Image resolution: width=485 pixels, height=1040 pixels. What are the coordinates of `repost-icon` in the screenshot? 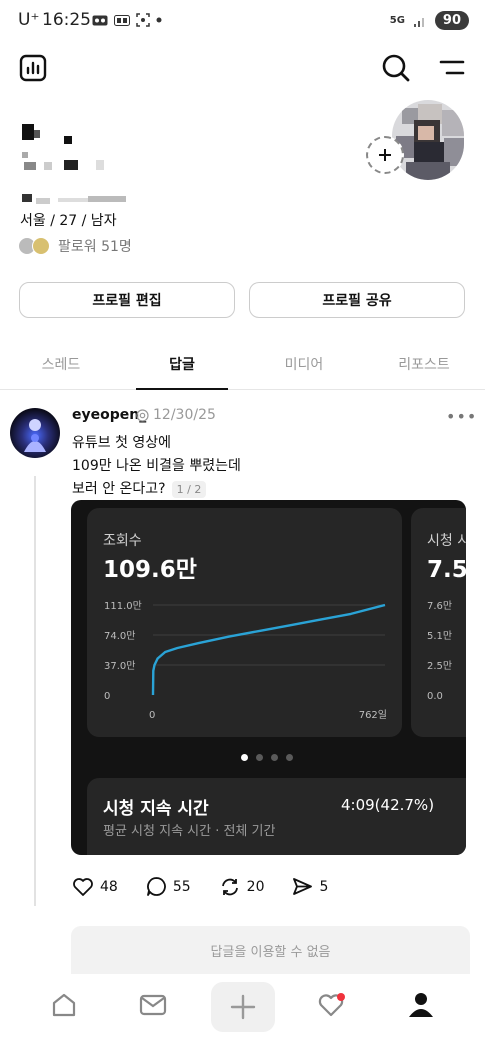 It's located at (229, 886).